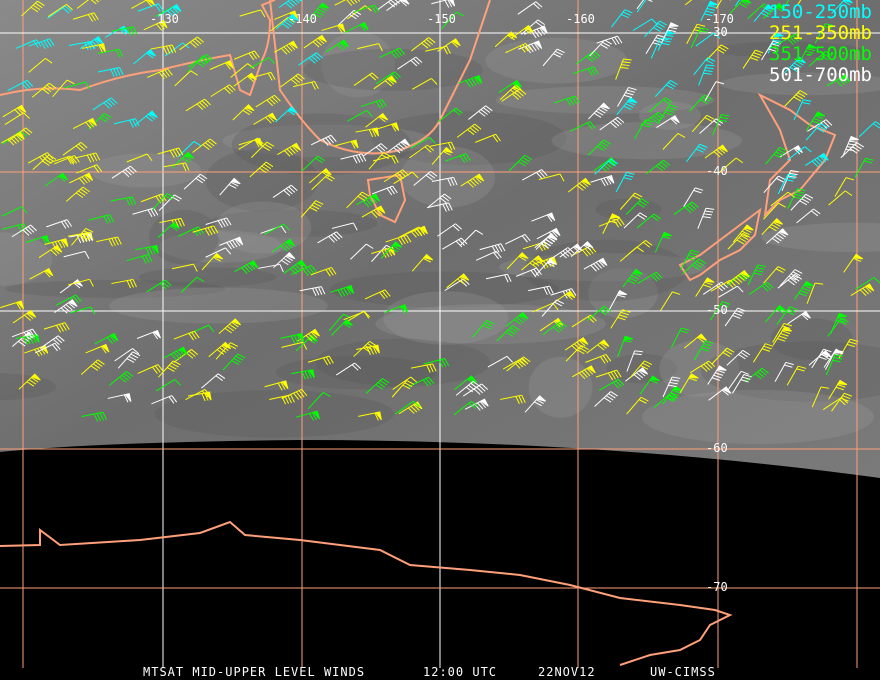 The height and width of the screenshot is (680, 880). Describe the element at coordinates (254, 672) in the screenshot. I see `product-title: MTSAT MID-UPPER LEVEL WINDS` at that location.